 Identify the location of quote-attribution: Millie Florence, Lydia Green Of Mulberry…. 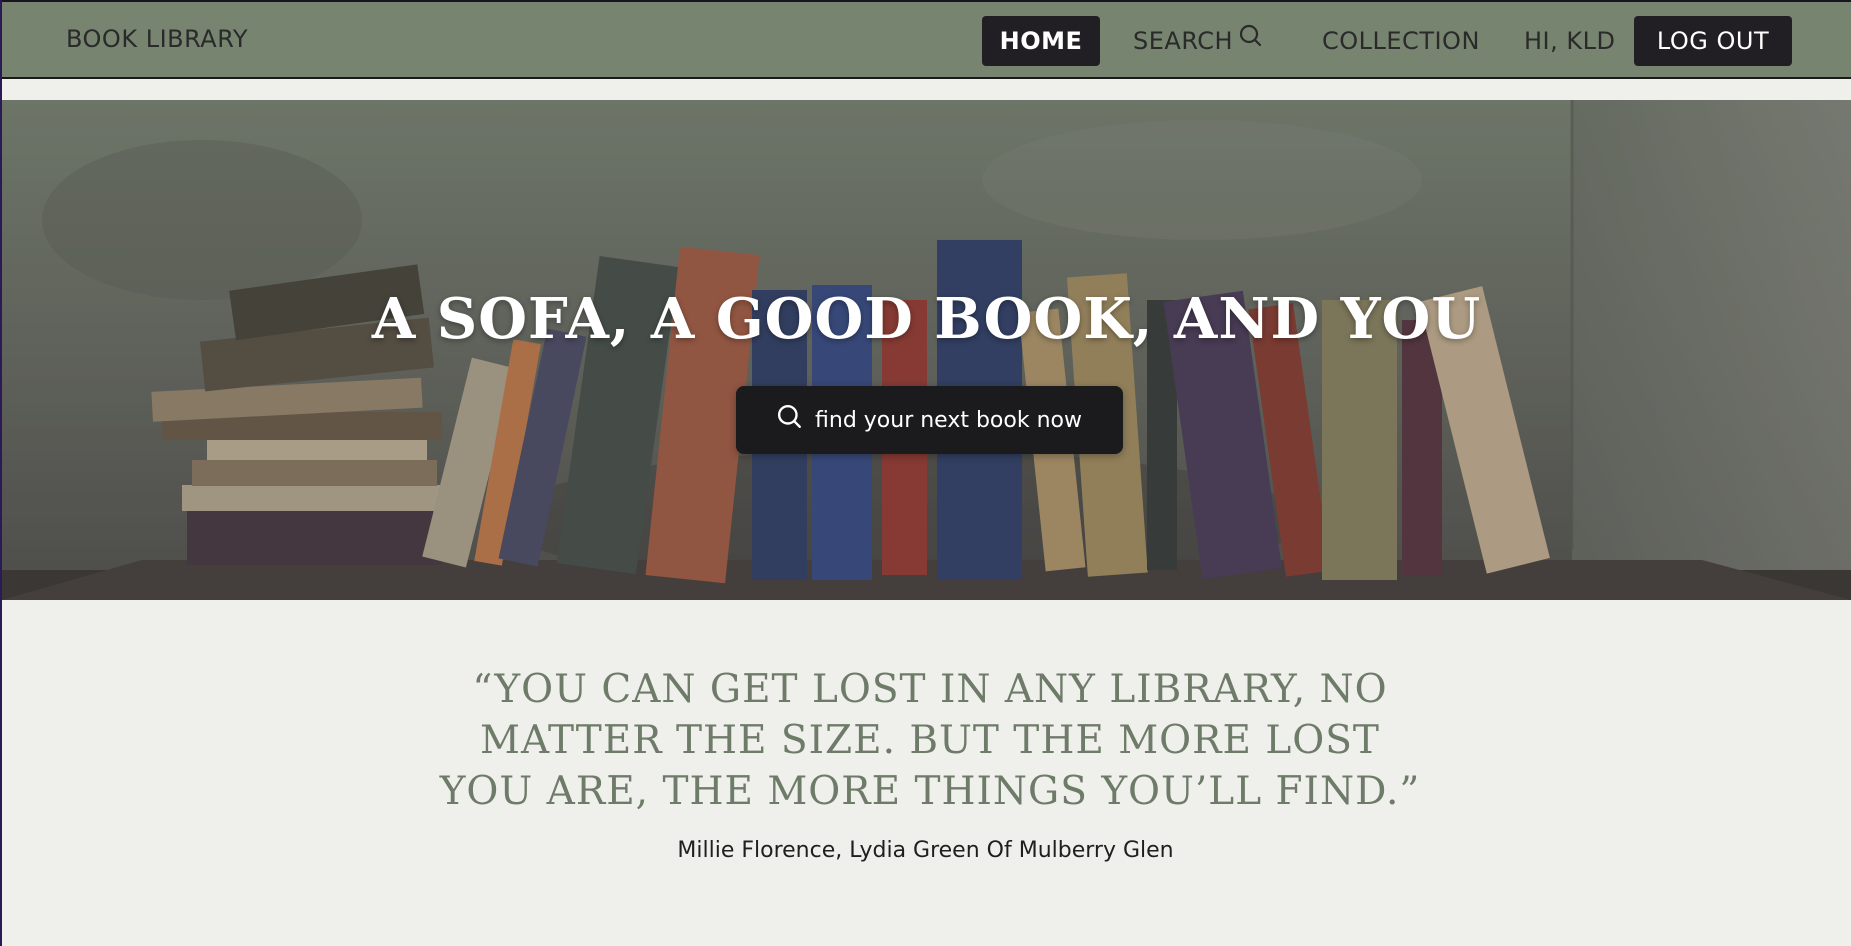
(925, 850).